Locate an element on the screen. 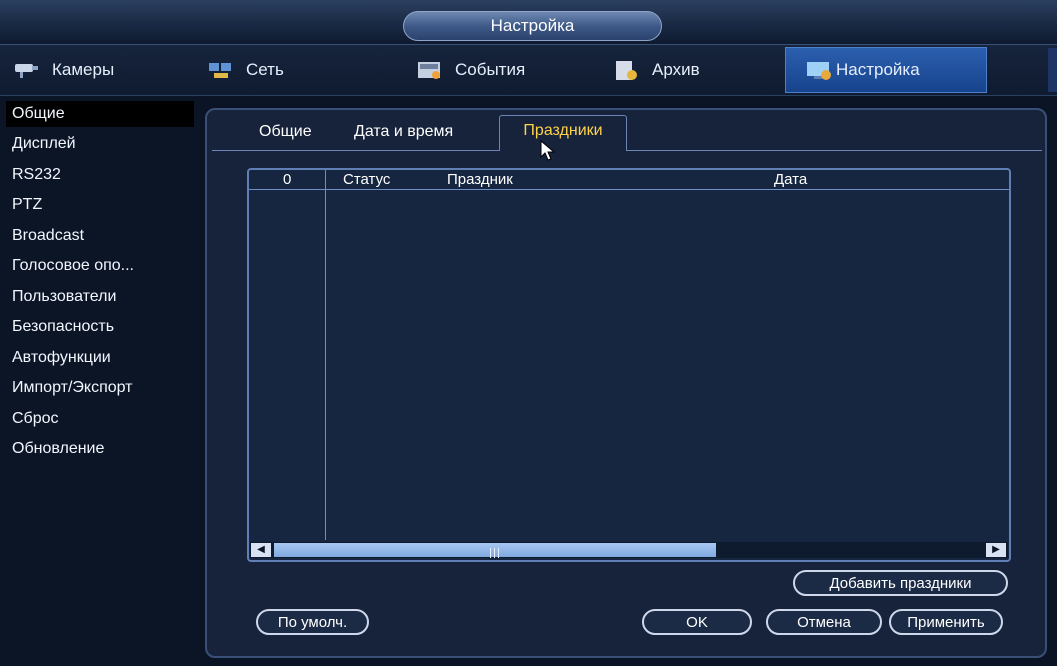 The width and height of the screenshot is (1057, 666). cancel-button: Отмена is located at coordinates (824, 622).